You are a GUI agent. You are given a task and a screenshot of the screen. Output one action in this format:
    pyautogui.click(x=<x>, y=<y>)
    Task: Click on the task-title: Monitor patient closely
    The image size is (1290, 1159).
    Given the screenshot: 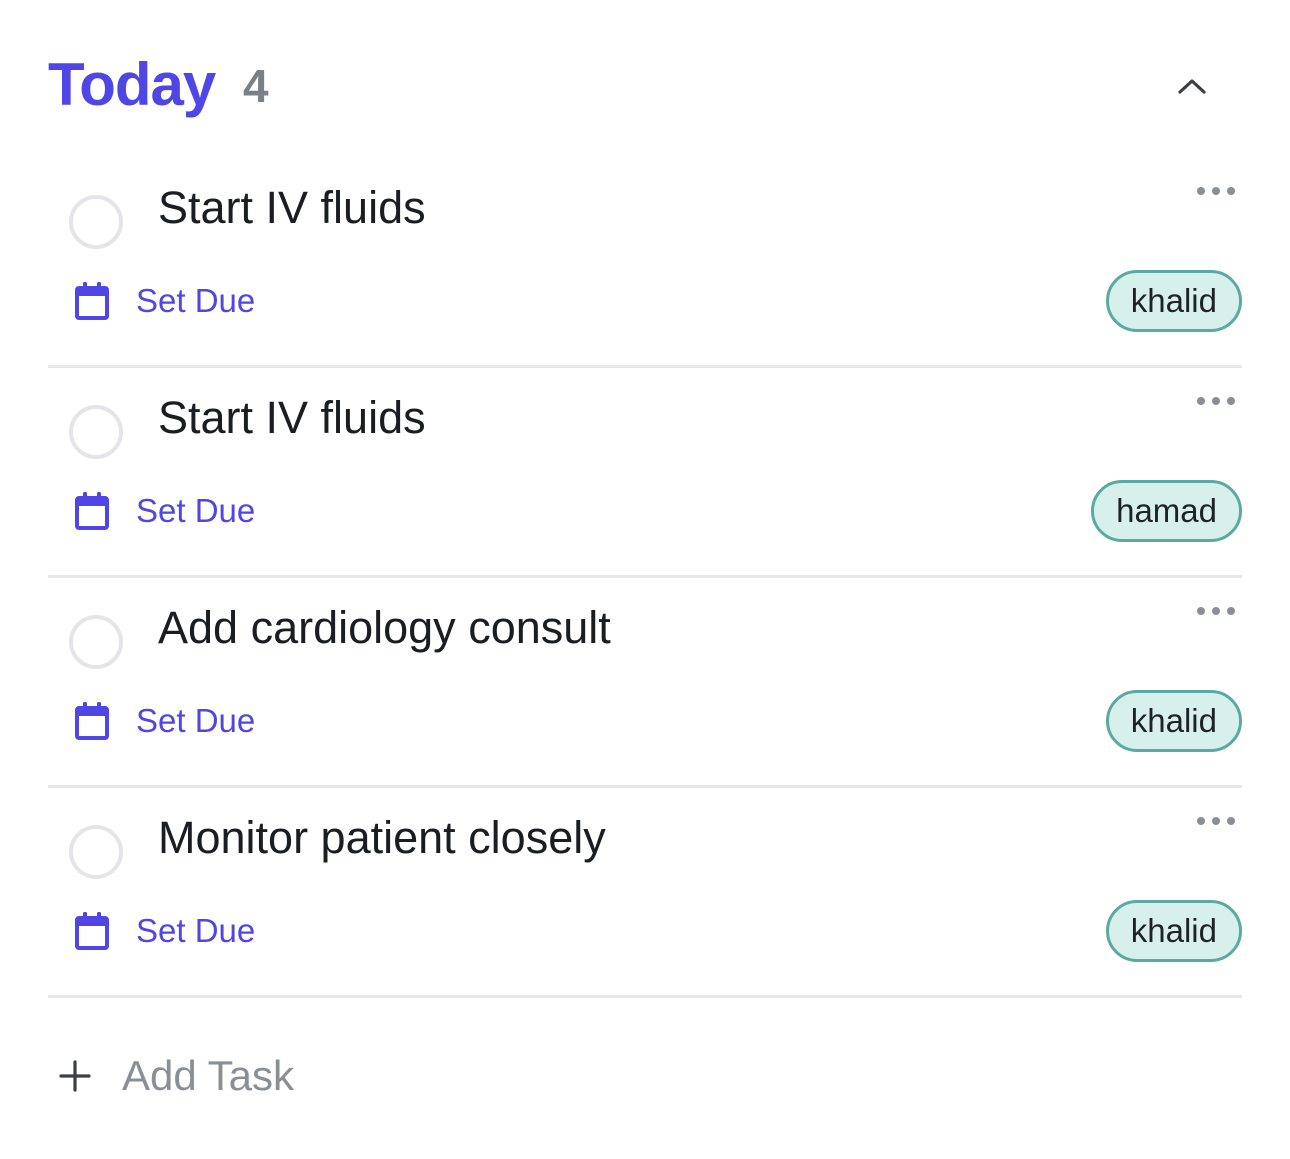 What is the action you would take?
    pyautogui.click(x=382, y=838)
    